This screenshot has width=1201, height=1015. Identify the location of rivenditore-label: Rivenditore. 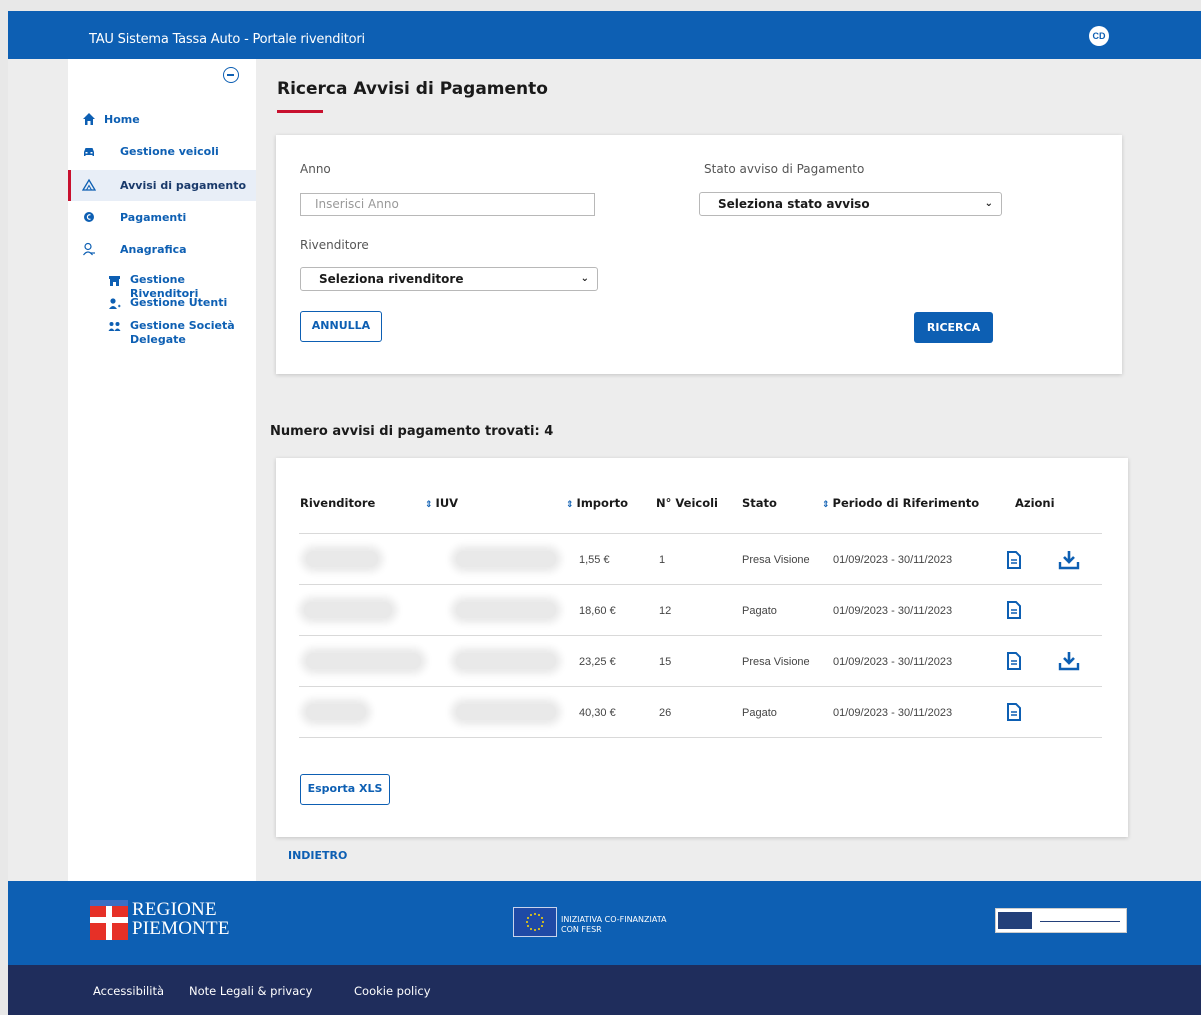
(334, 245).